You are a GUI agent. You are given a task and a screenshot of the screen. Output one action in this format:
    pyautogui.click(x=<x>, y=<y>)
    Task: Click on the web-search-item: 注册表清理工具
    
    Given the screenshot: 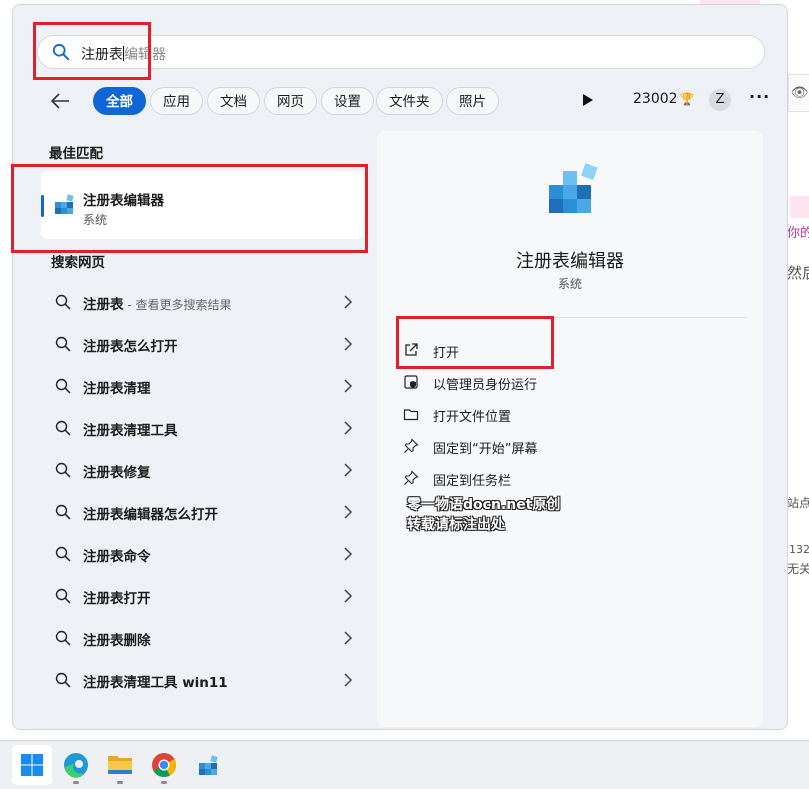 What is the action you would take?
    pyautogui.click(x=202, y=428)
    